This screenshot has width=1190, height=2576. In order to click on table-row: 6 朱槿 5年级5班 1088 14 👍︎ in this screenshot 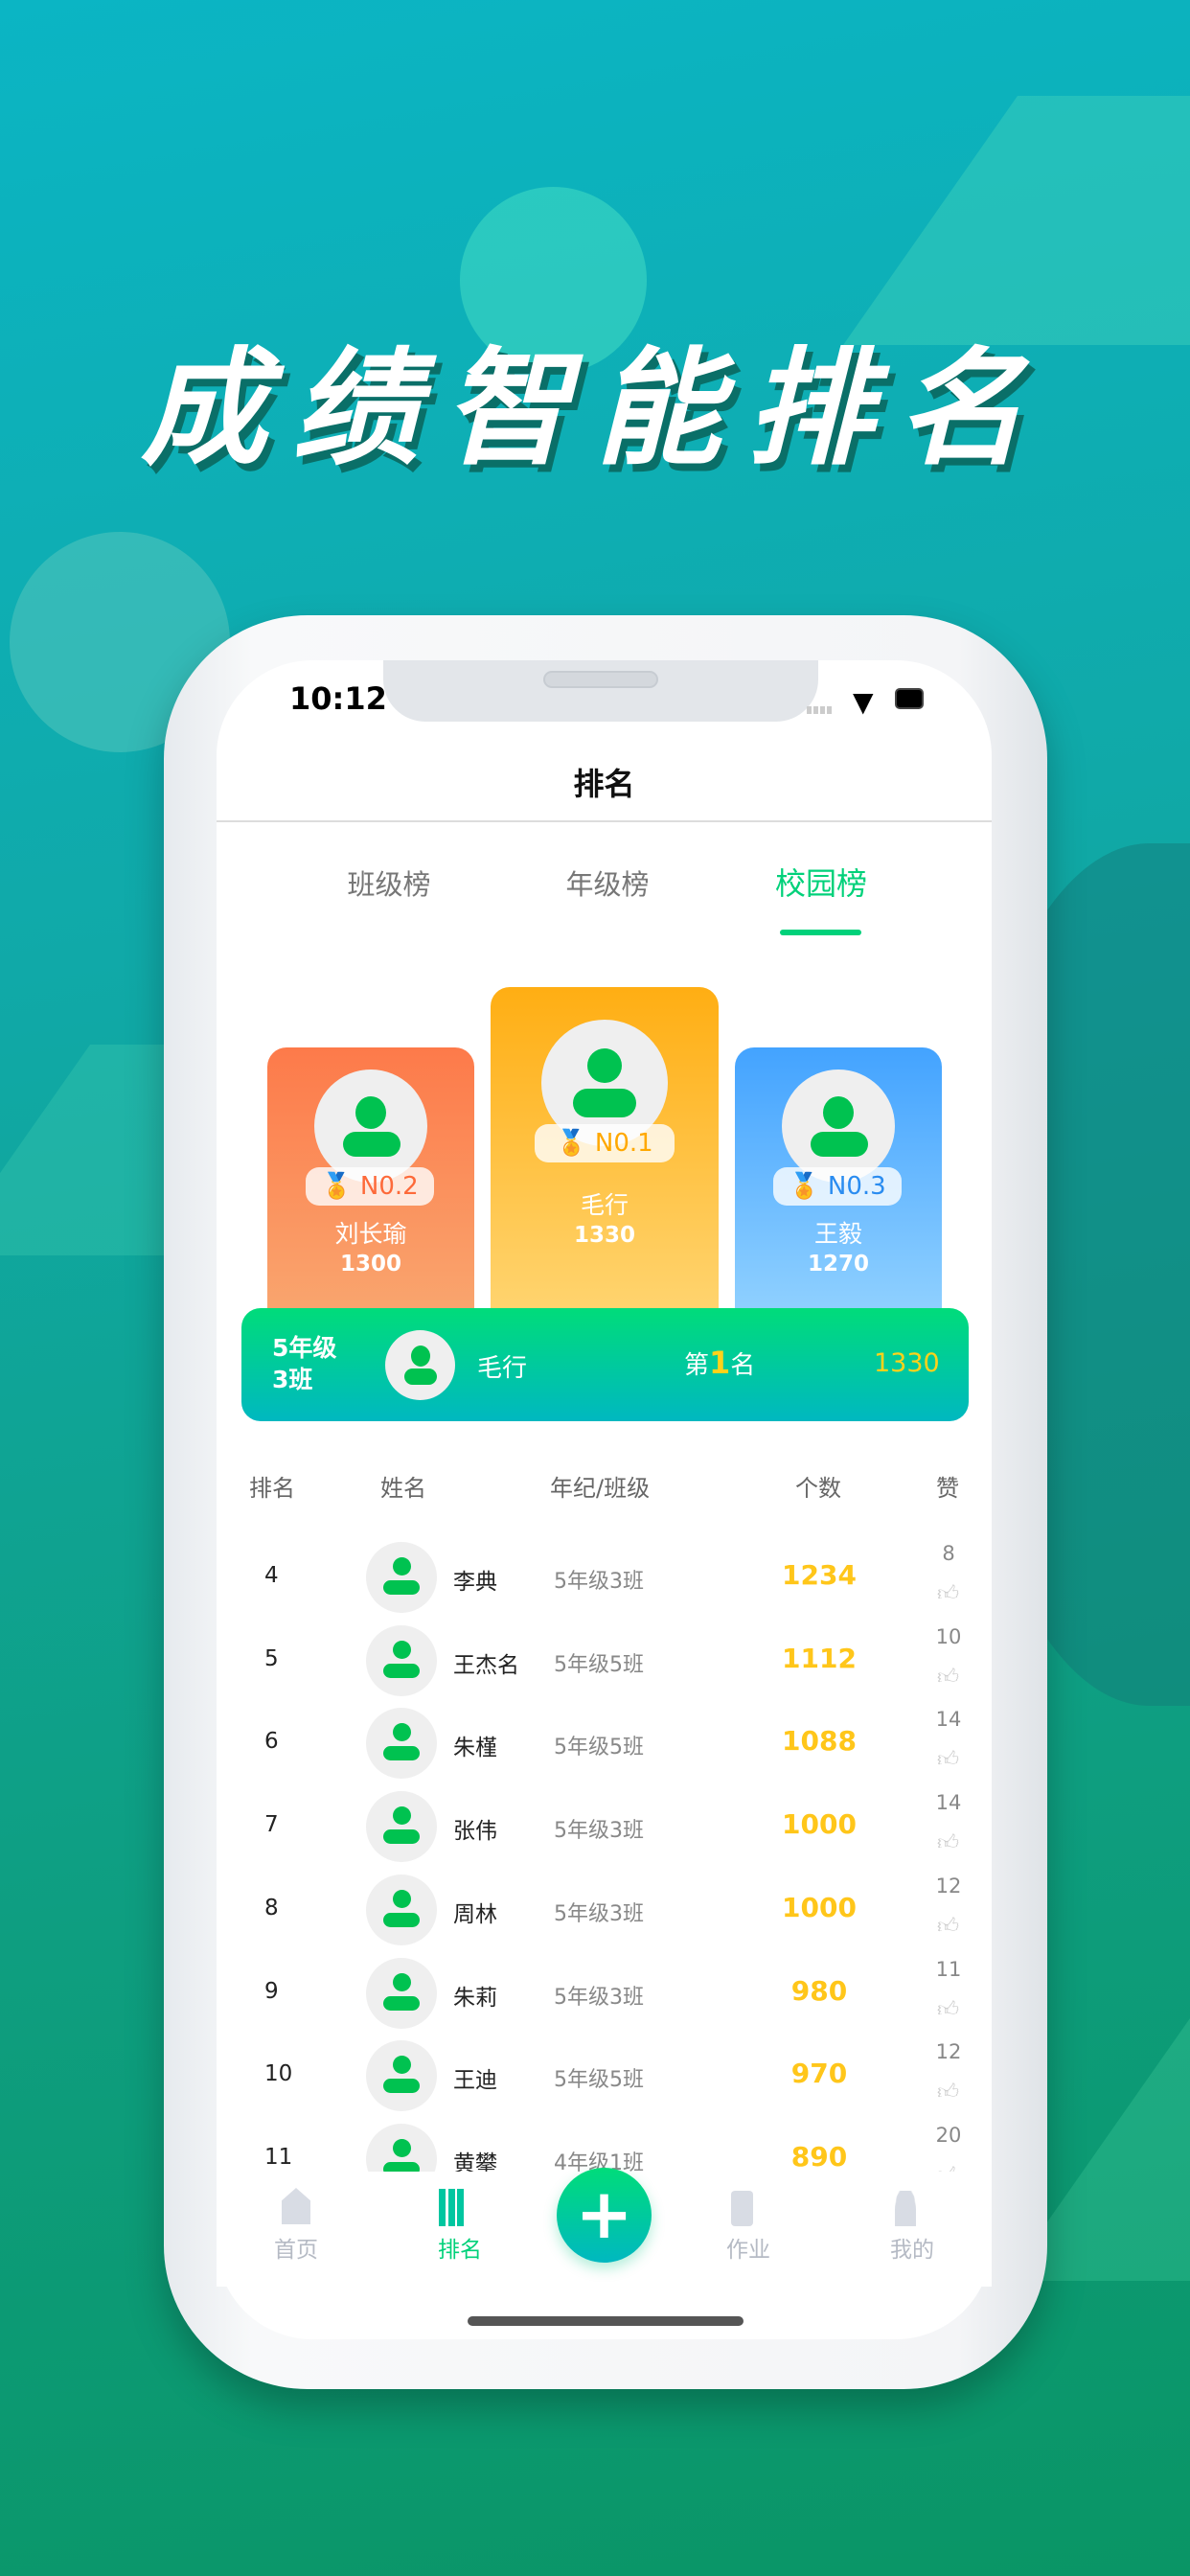, I will do `click(605, 1743)`.